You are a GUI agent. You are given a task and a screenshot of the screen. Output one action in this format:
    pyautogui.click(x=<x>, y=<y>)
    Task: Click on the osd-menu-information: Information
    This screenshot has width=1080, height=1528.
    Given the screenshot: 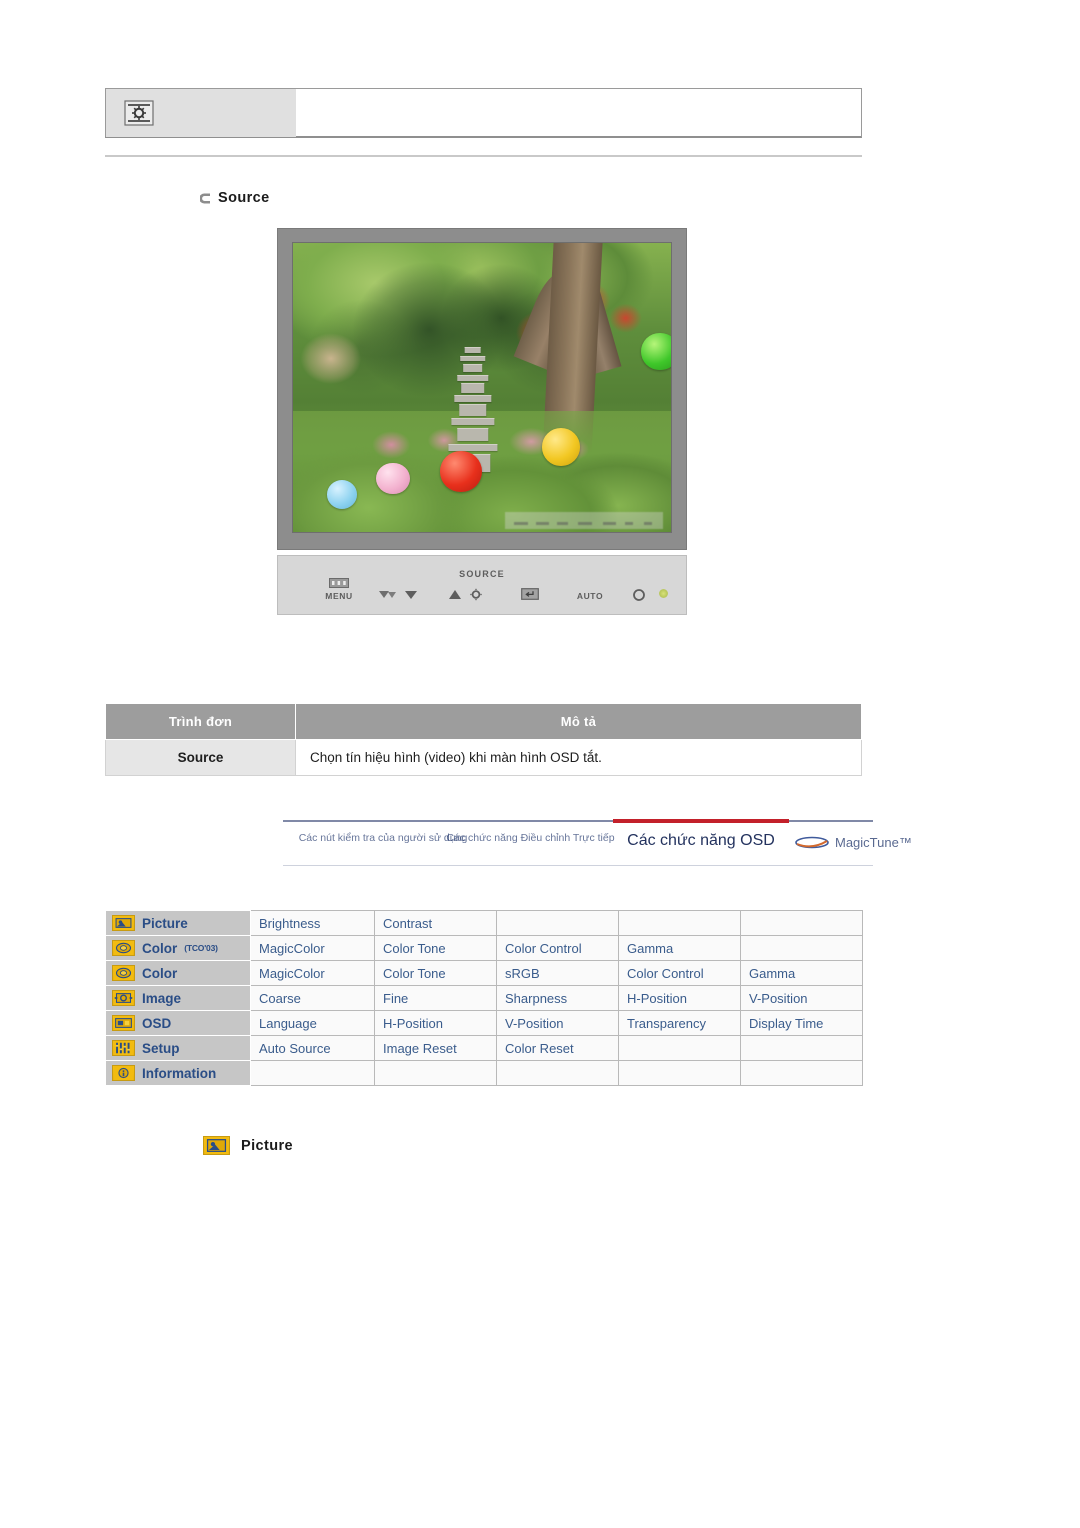 What is the action you would take?
    pyautogui.click(x=178, y=1073)
    